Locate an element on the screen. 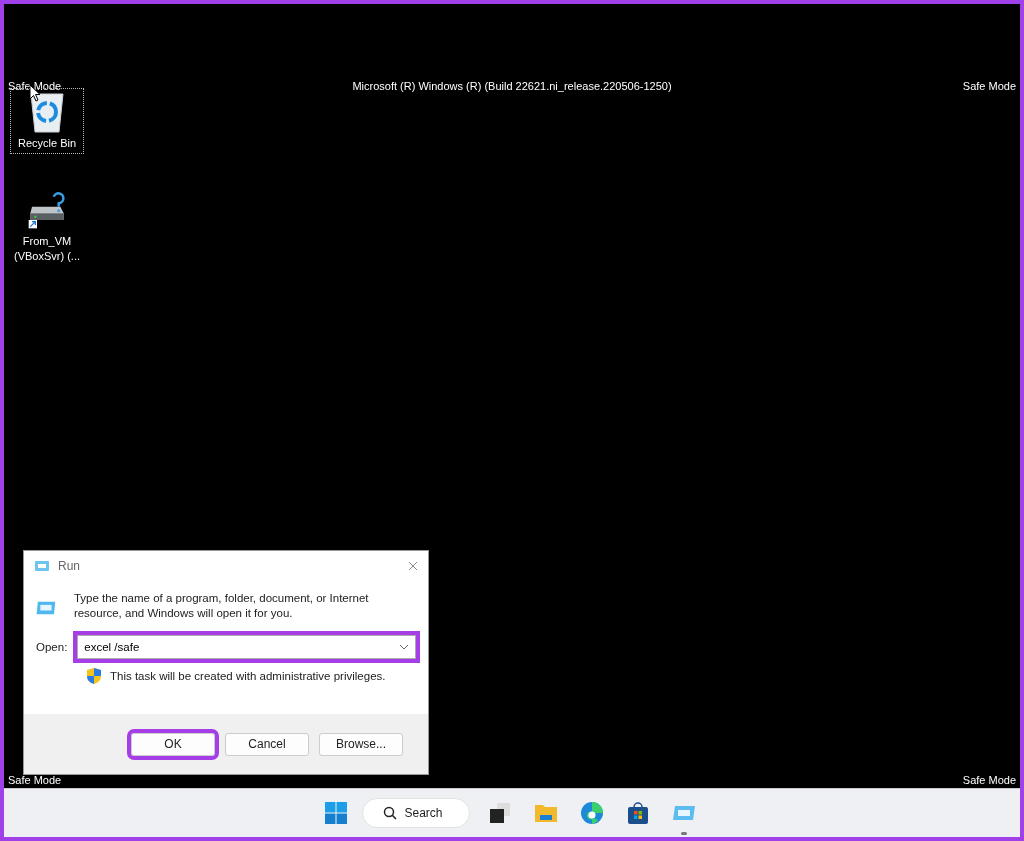 This screenshot has width=1024, height=841. store-bag-icon is located at coordinates (637, 813).